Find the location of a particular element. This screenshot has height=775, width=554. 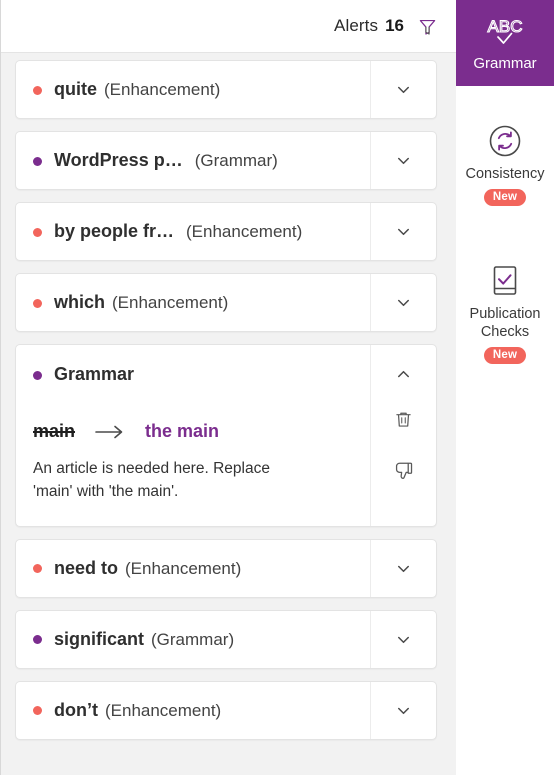

alert-title: significant (Grammar) is located at coordinates (212, 639).